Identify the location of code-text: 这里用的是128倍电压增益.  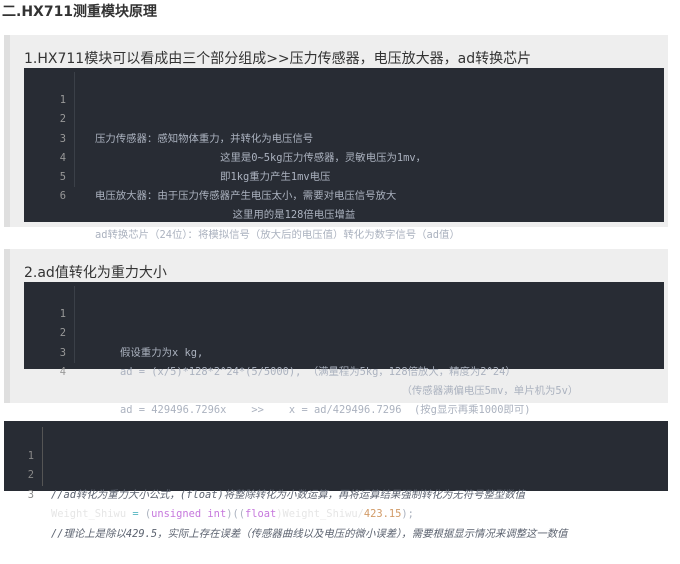
(225, 215).